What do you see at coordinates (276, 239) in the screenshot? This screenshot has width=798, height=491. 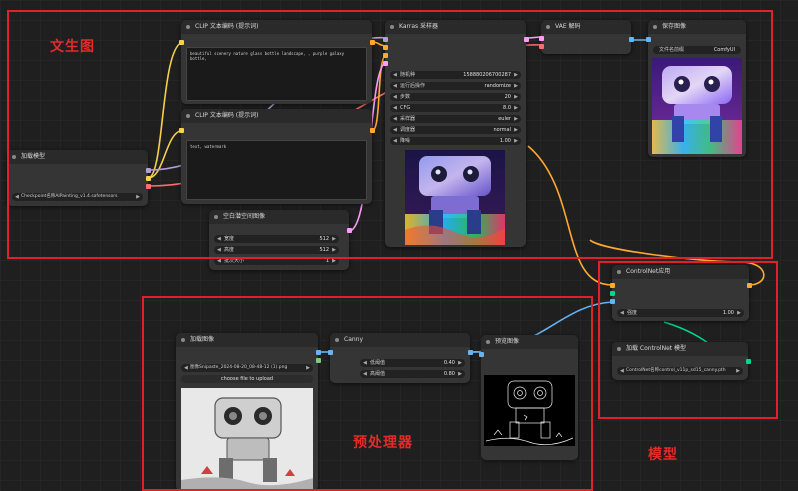 I see `width-field: ◀ 宽度 512 ▶` at bounding box center [276, 239].